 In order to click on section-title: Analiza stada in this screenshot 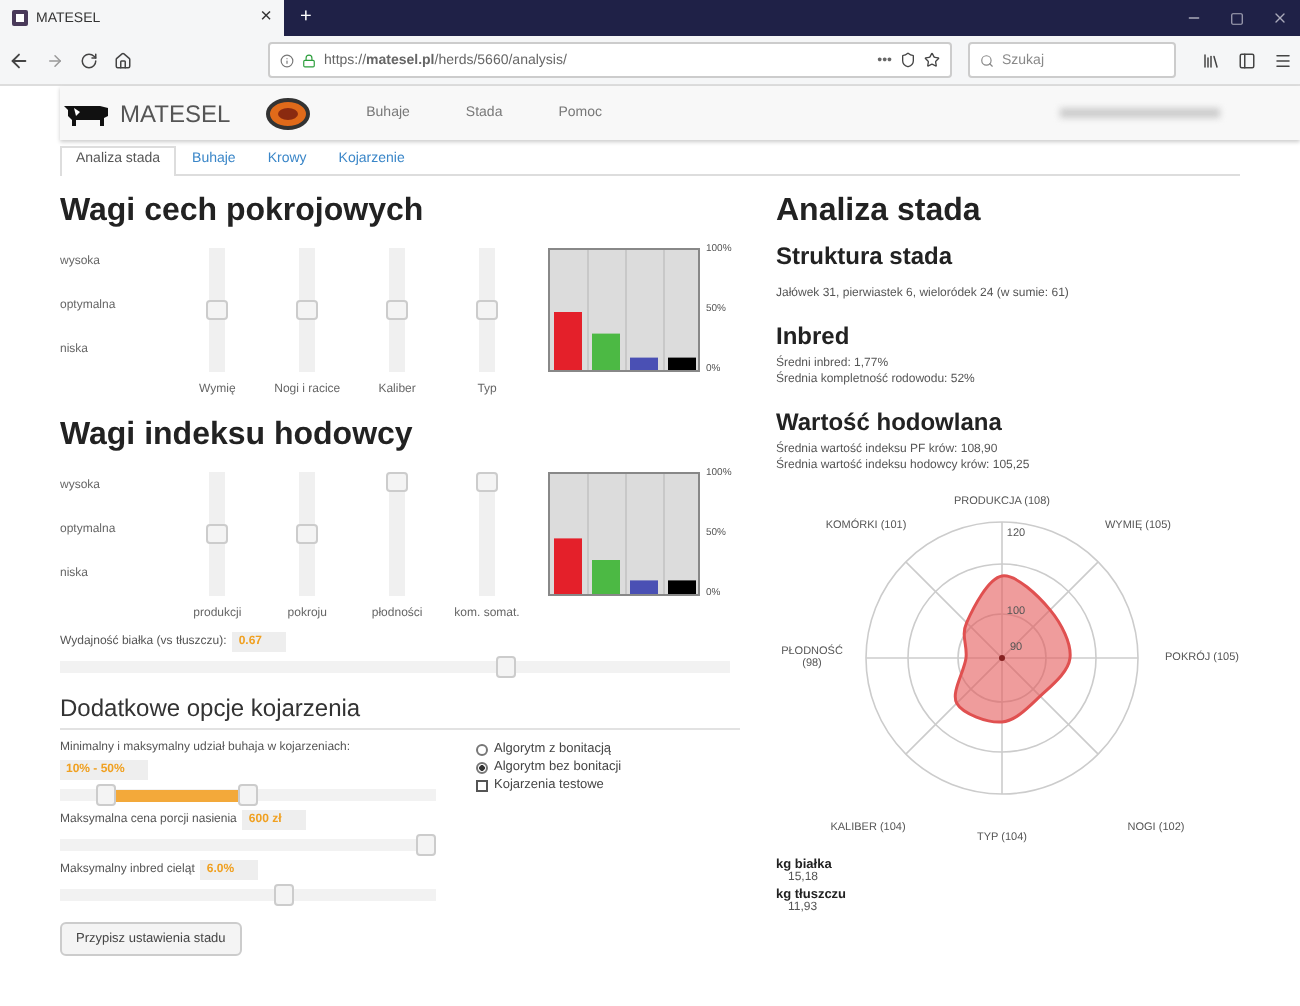, I will do `click(879, 212)`.